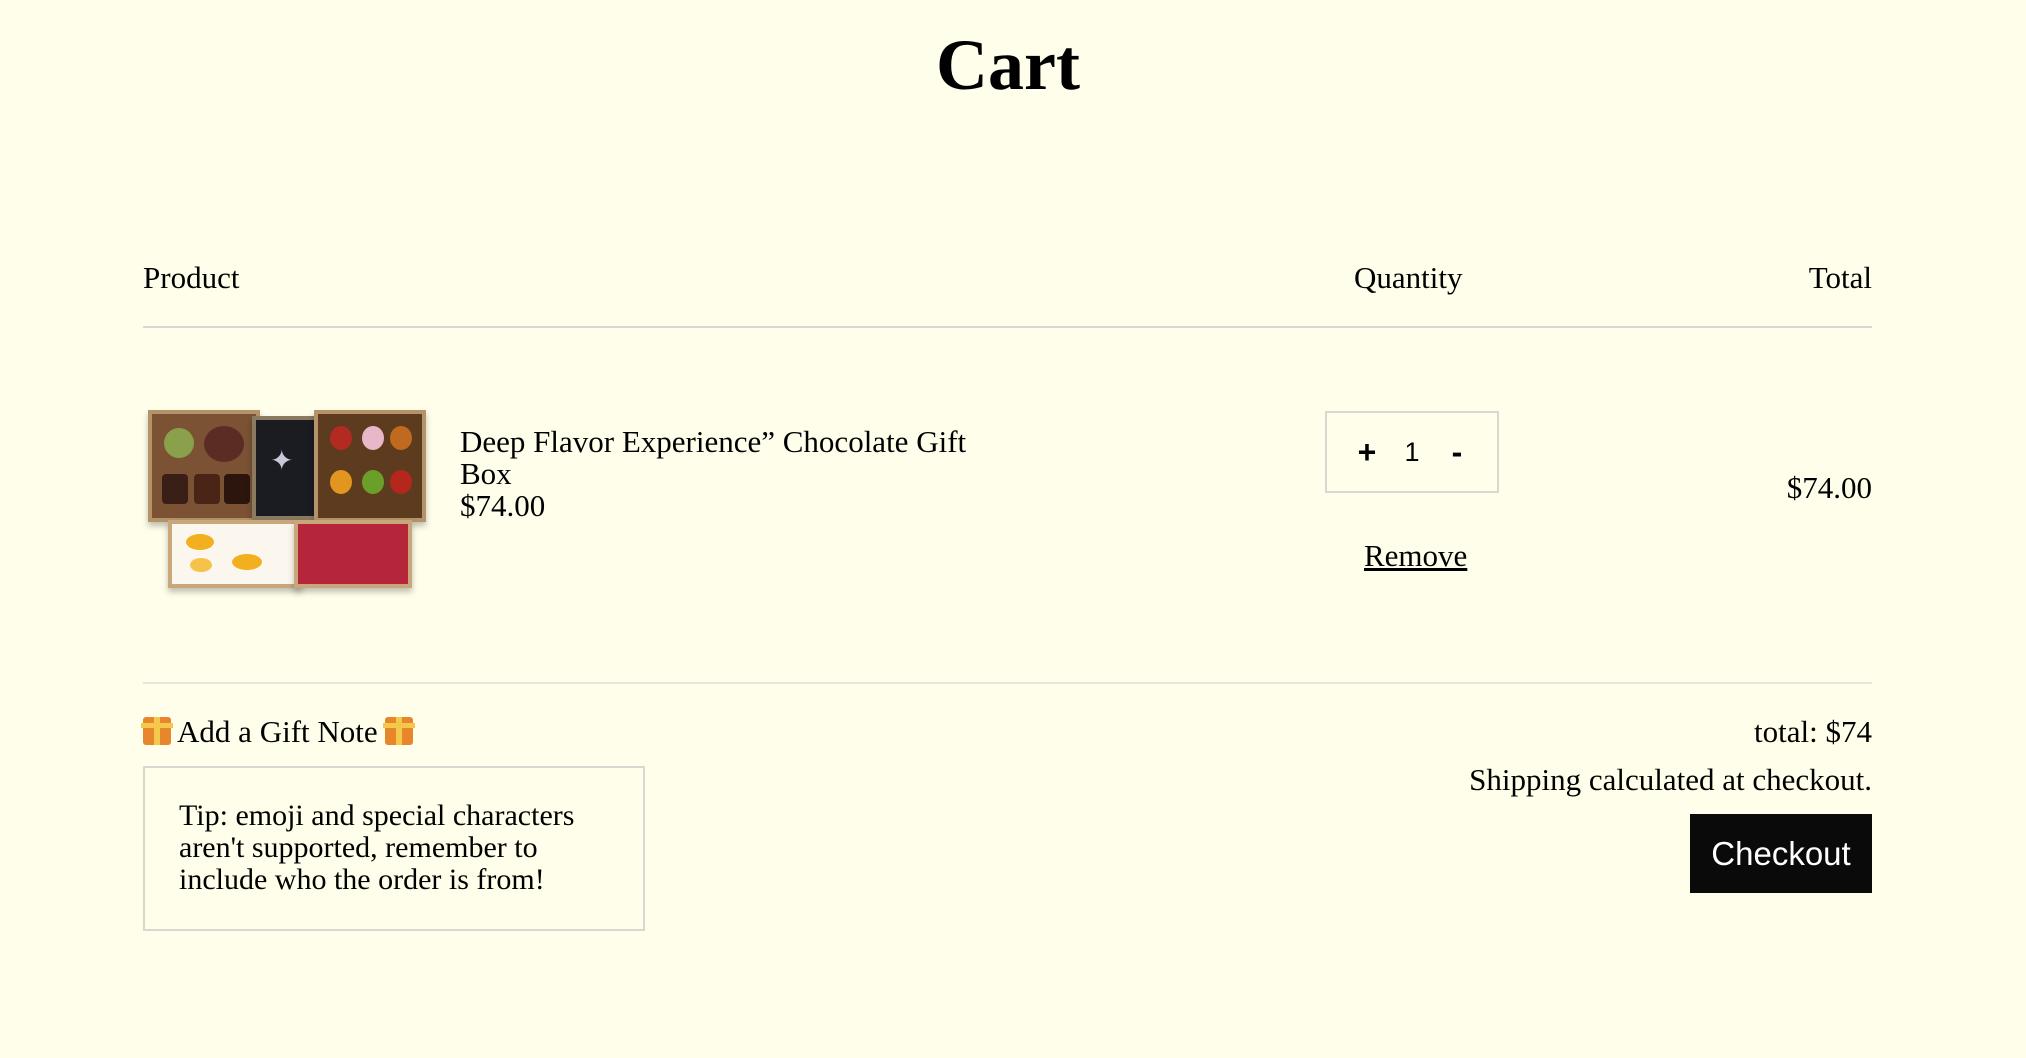 Image resolution: width=2026 pixels, height=1058 pixels. What do you see at coordinates (394, 848) in the screenshot?
I see `gift-note-field` at bounding box center [394, 848].